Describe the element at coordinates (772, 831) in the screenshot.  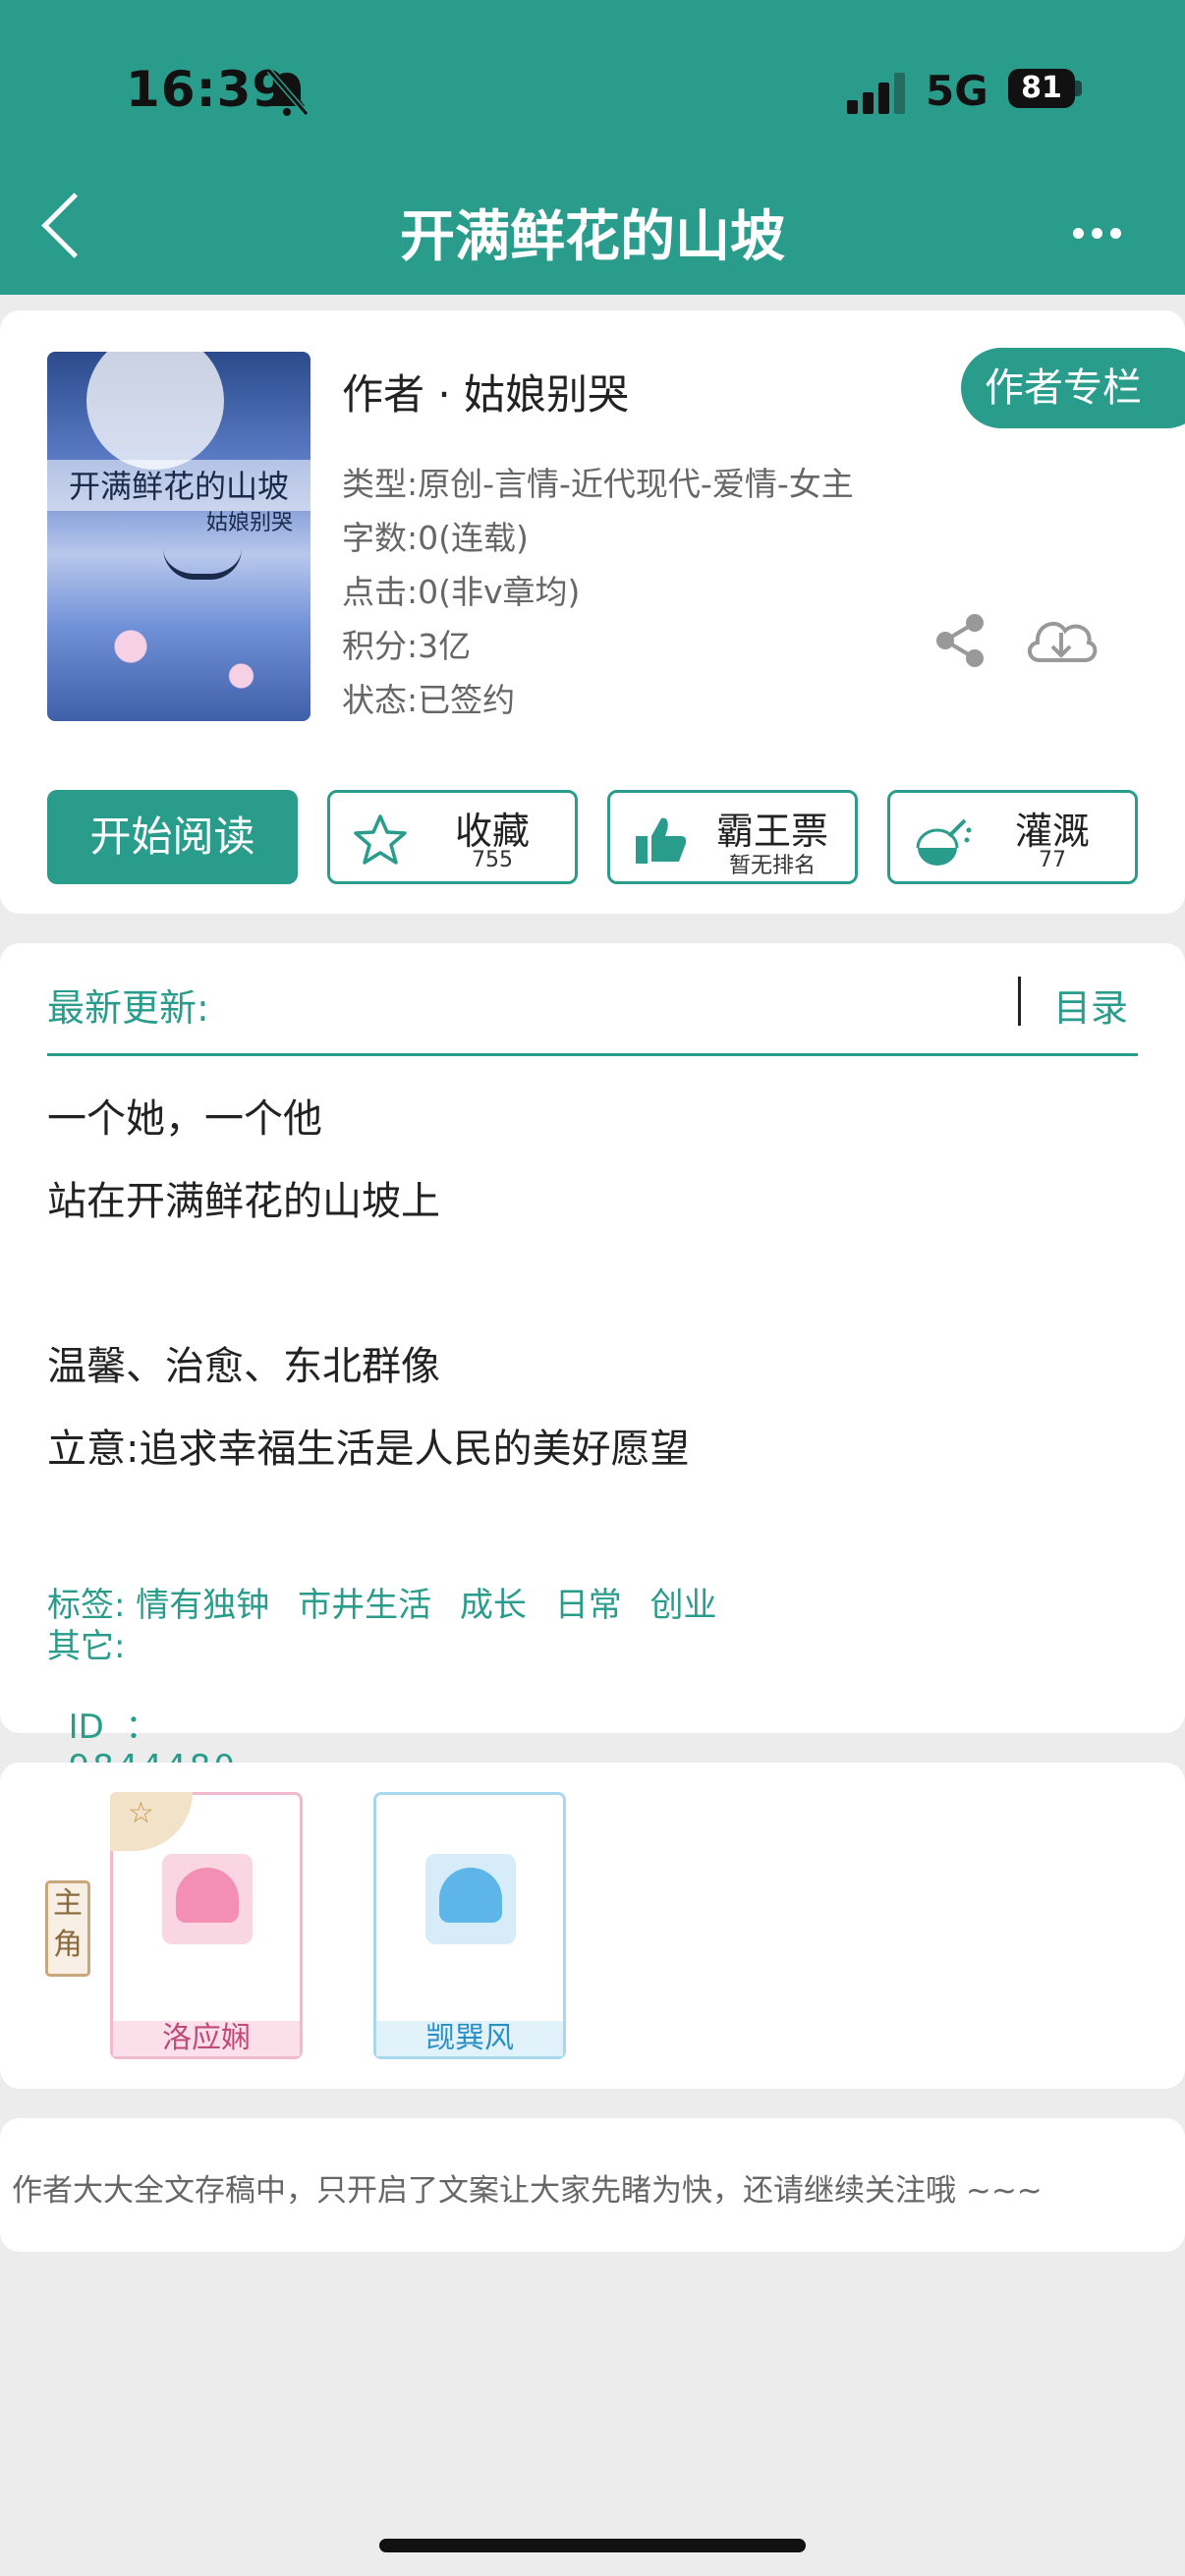
I see `vote-label: 霸王票` at that location.